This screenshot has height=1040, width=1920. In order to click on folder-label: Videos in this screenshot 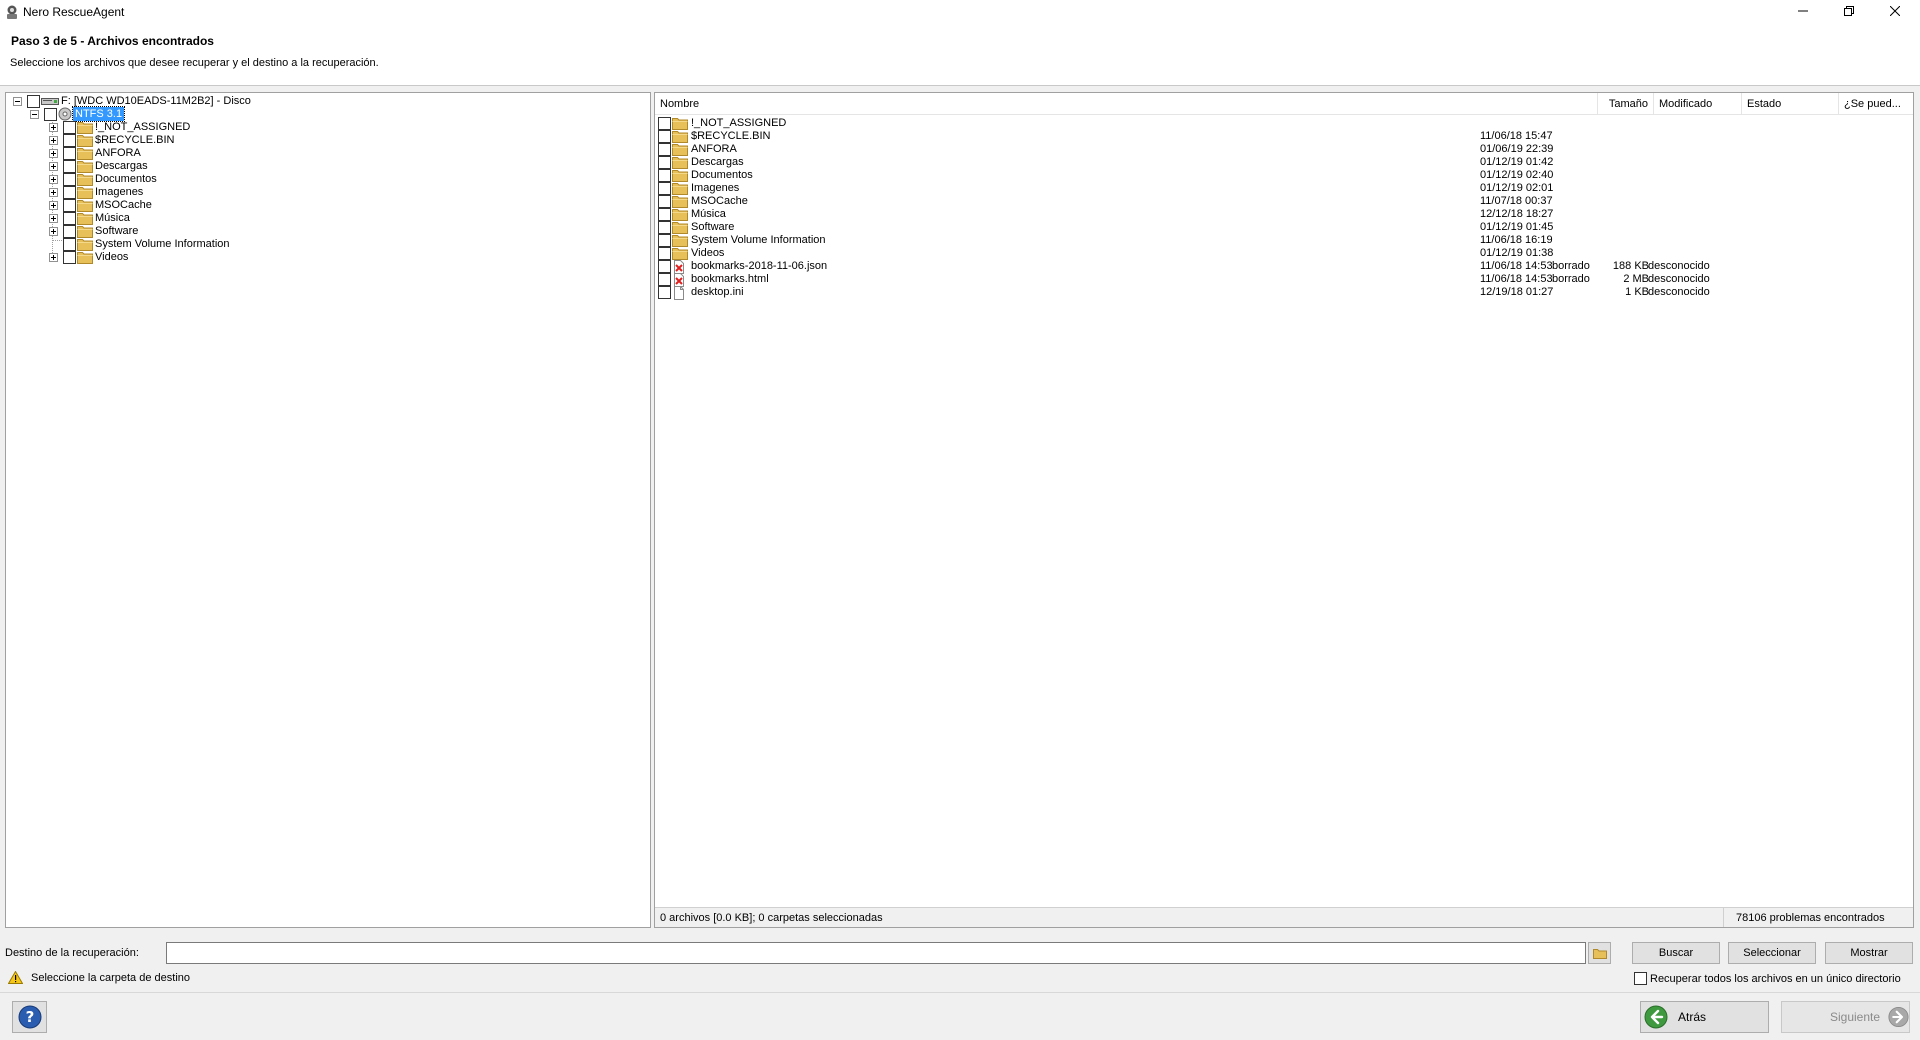, I will do `click(112, 257)`.